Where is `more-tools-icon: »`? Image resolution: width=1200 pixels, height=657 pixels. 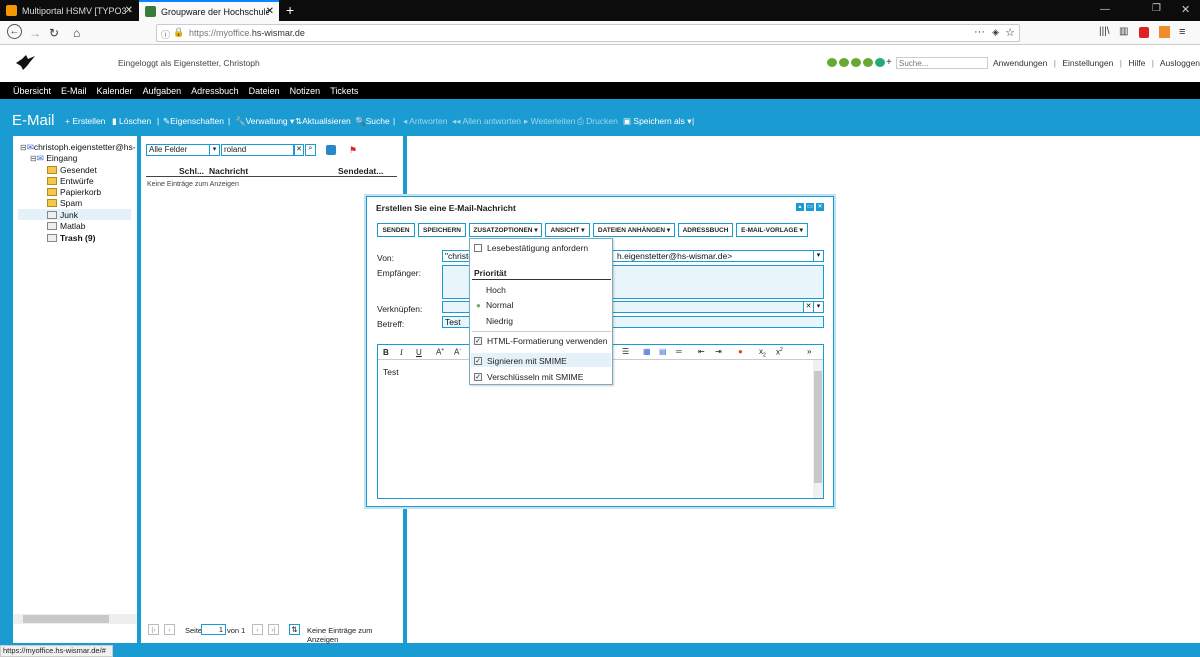 more-tools-icon: » is located at coordinates (809, 351).